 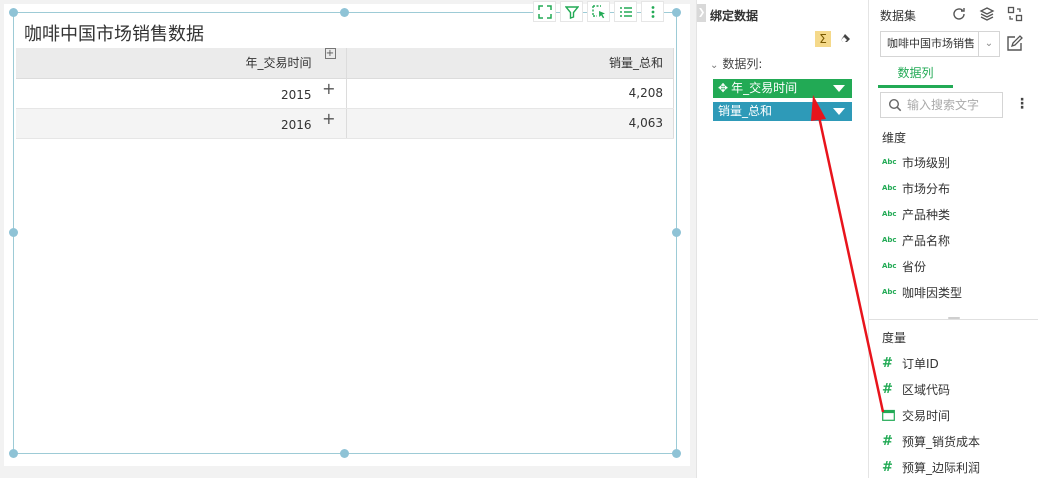 What do you see at coordinates (892, 415) in the screenshot?
I see `calendar-icon` at bounding box center [892, 415].